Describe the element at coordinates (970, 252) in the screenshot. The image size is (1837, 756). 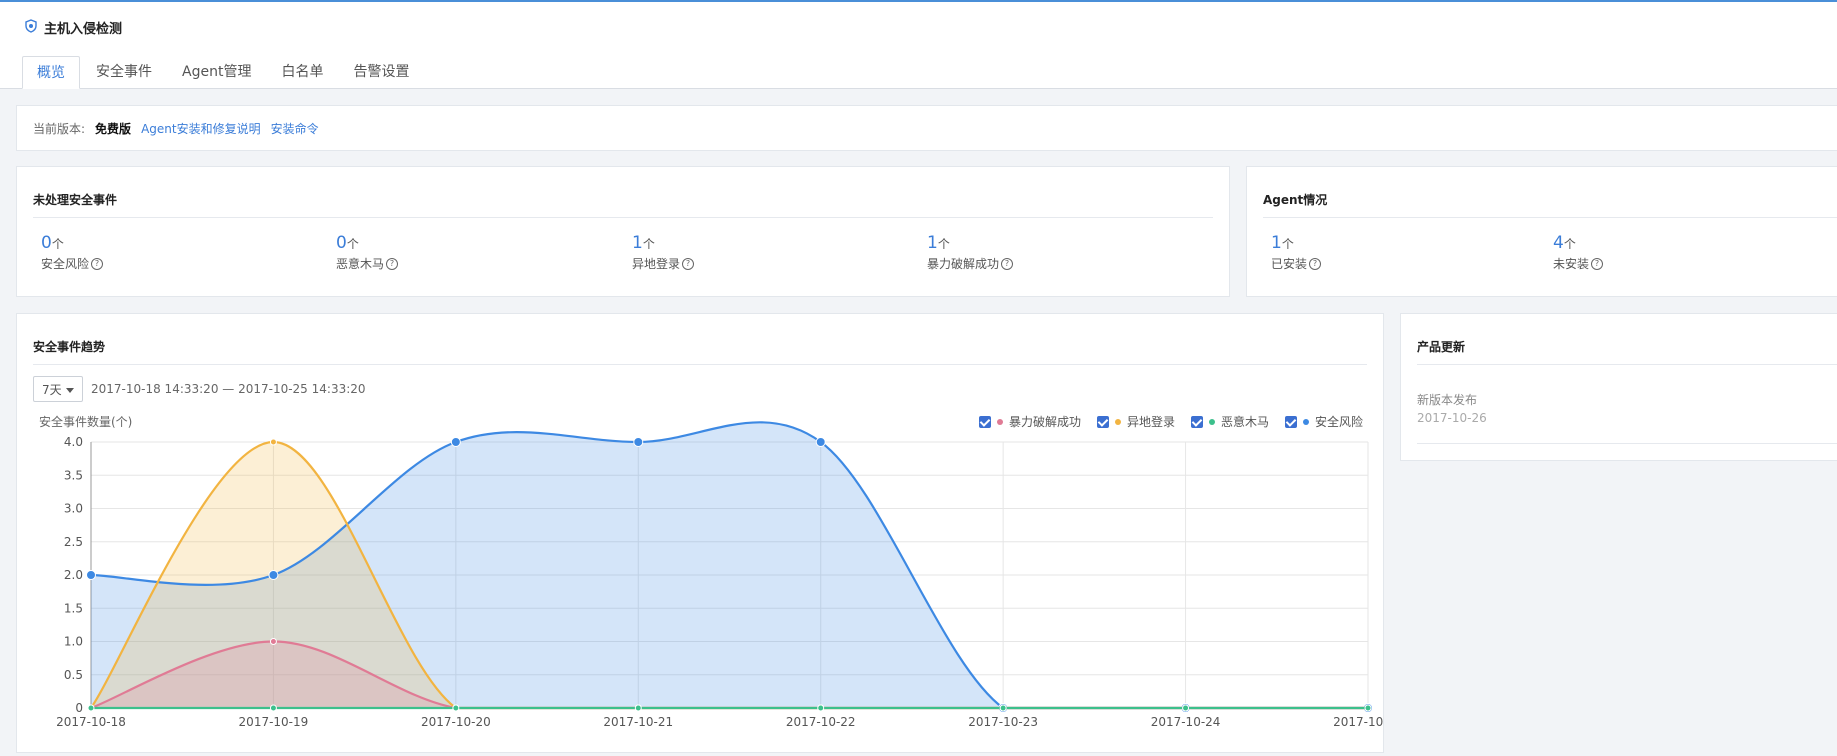
I see `stat-brute-force: 1个 暴力破解成功?` at that location.